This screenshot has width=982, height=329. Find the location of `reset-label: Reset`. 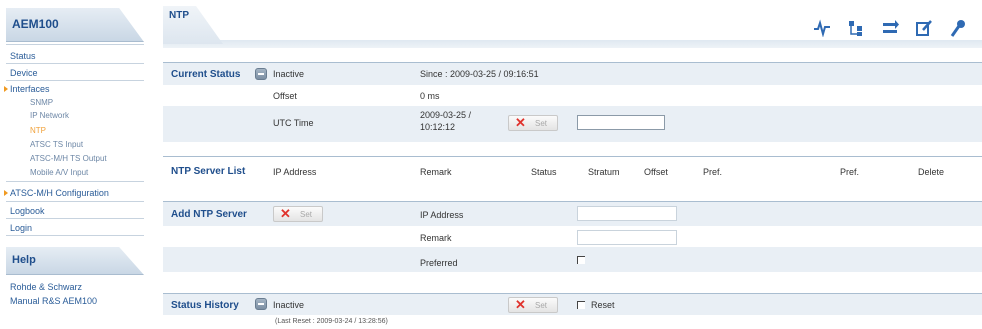

reset-label: Reset is located at coordinates (603, 305).